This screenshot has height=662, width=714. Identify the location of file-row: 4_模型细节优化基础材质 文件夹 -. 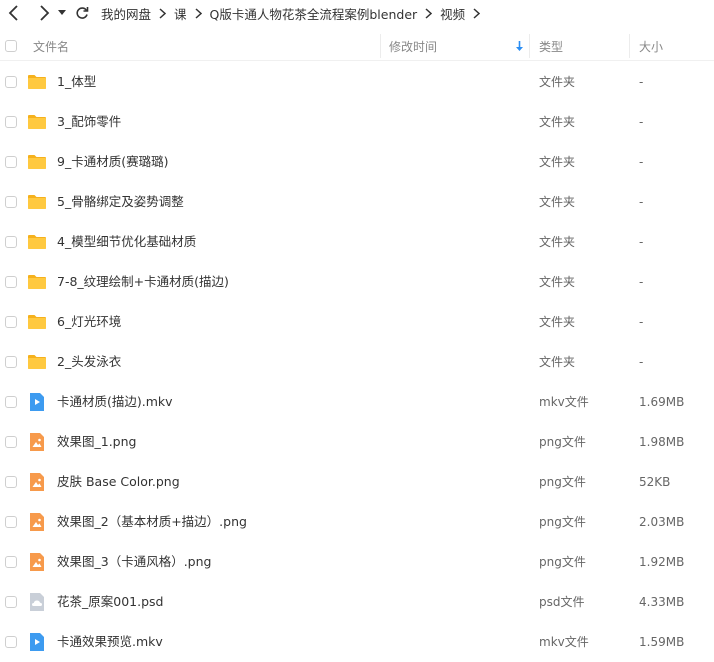
(357, 242).